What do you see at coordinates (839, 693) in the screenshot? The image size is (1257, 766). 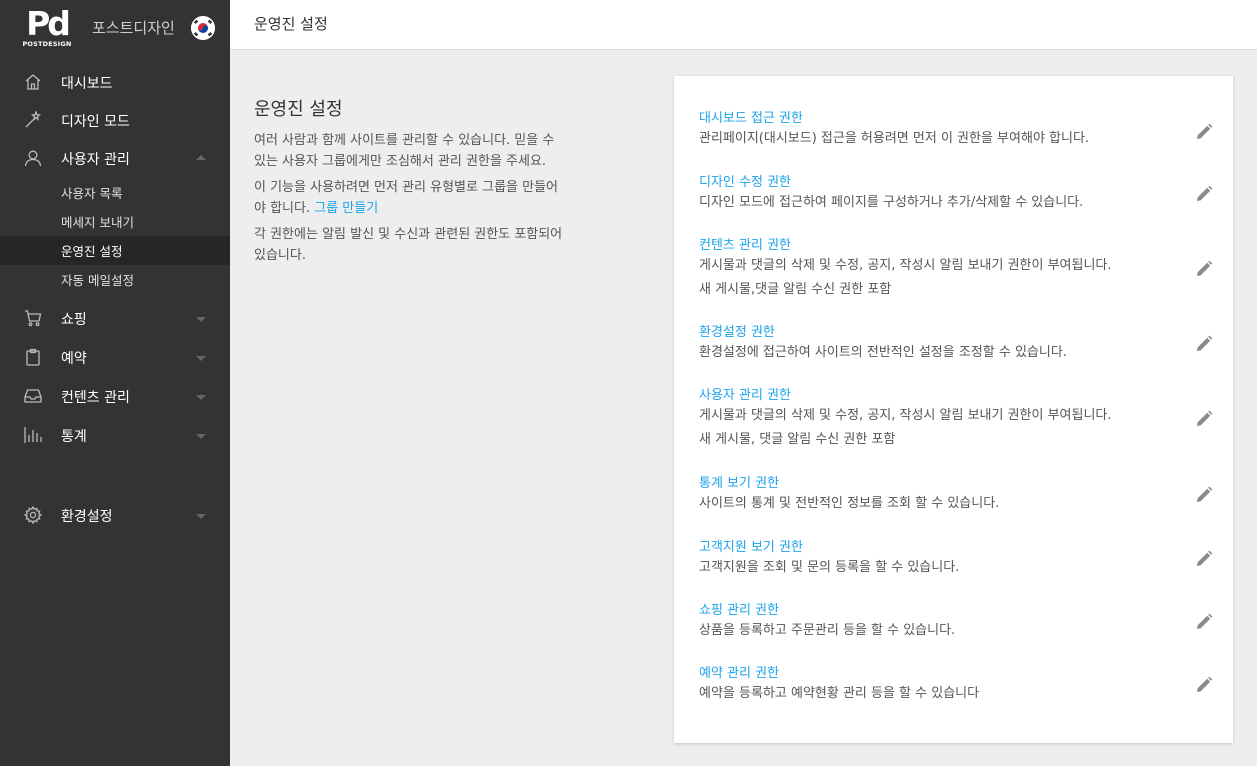 I see `permission-description: 예약을 등록하고 예약현황 관리 등을 할 수 있습니다` at bounding box center [839, 693].